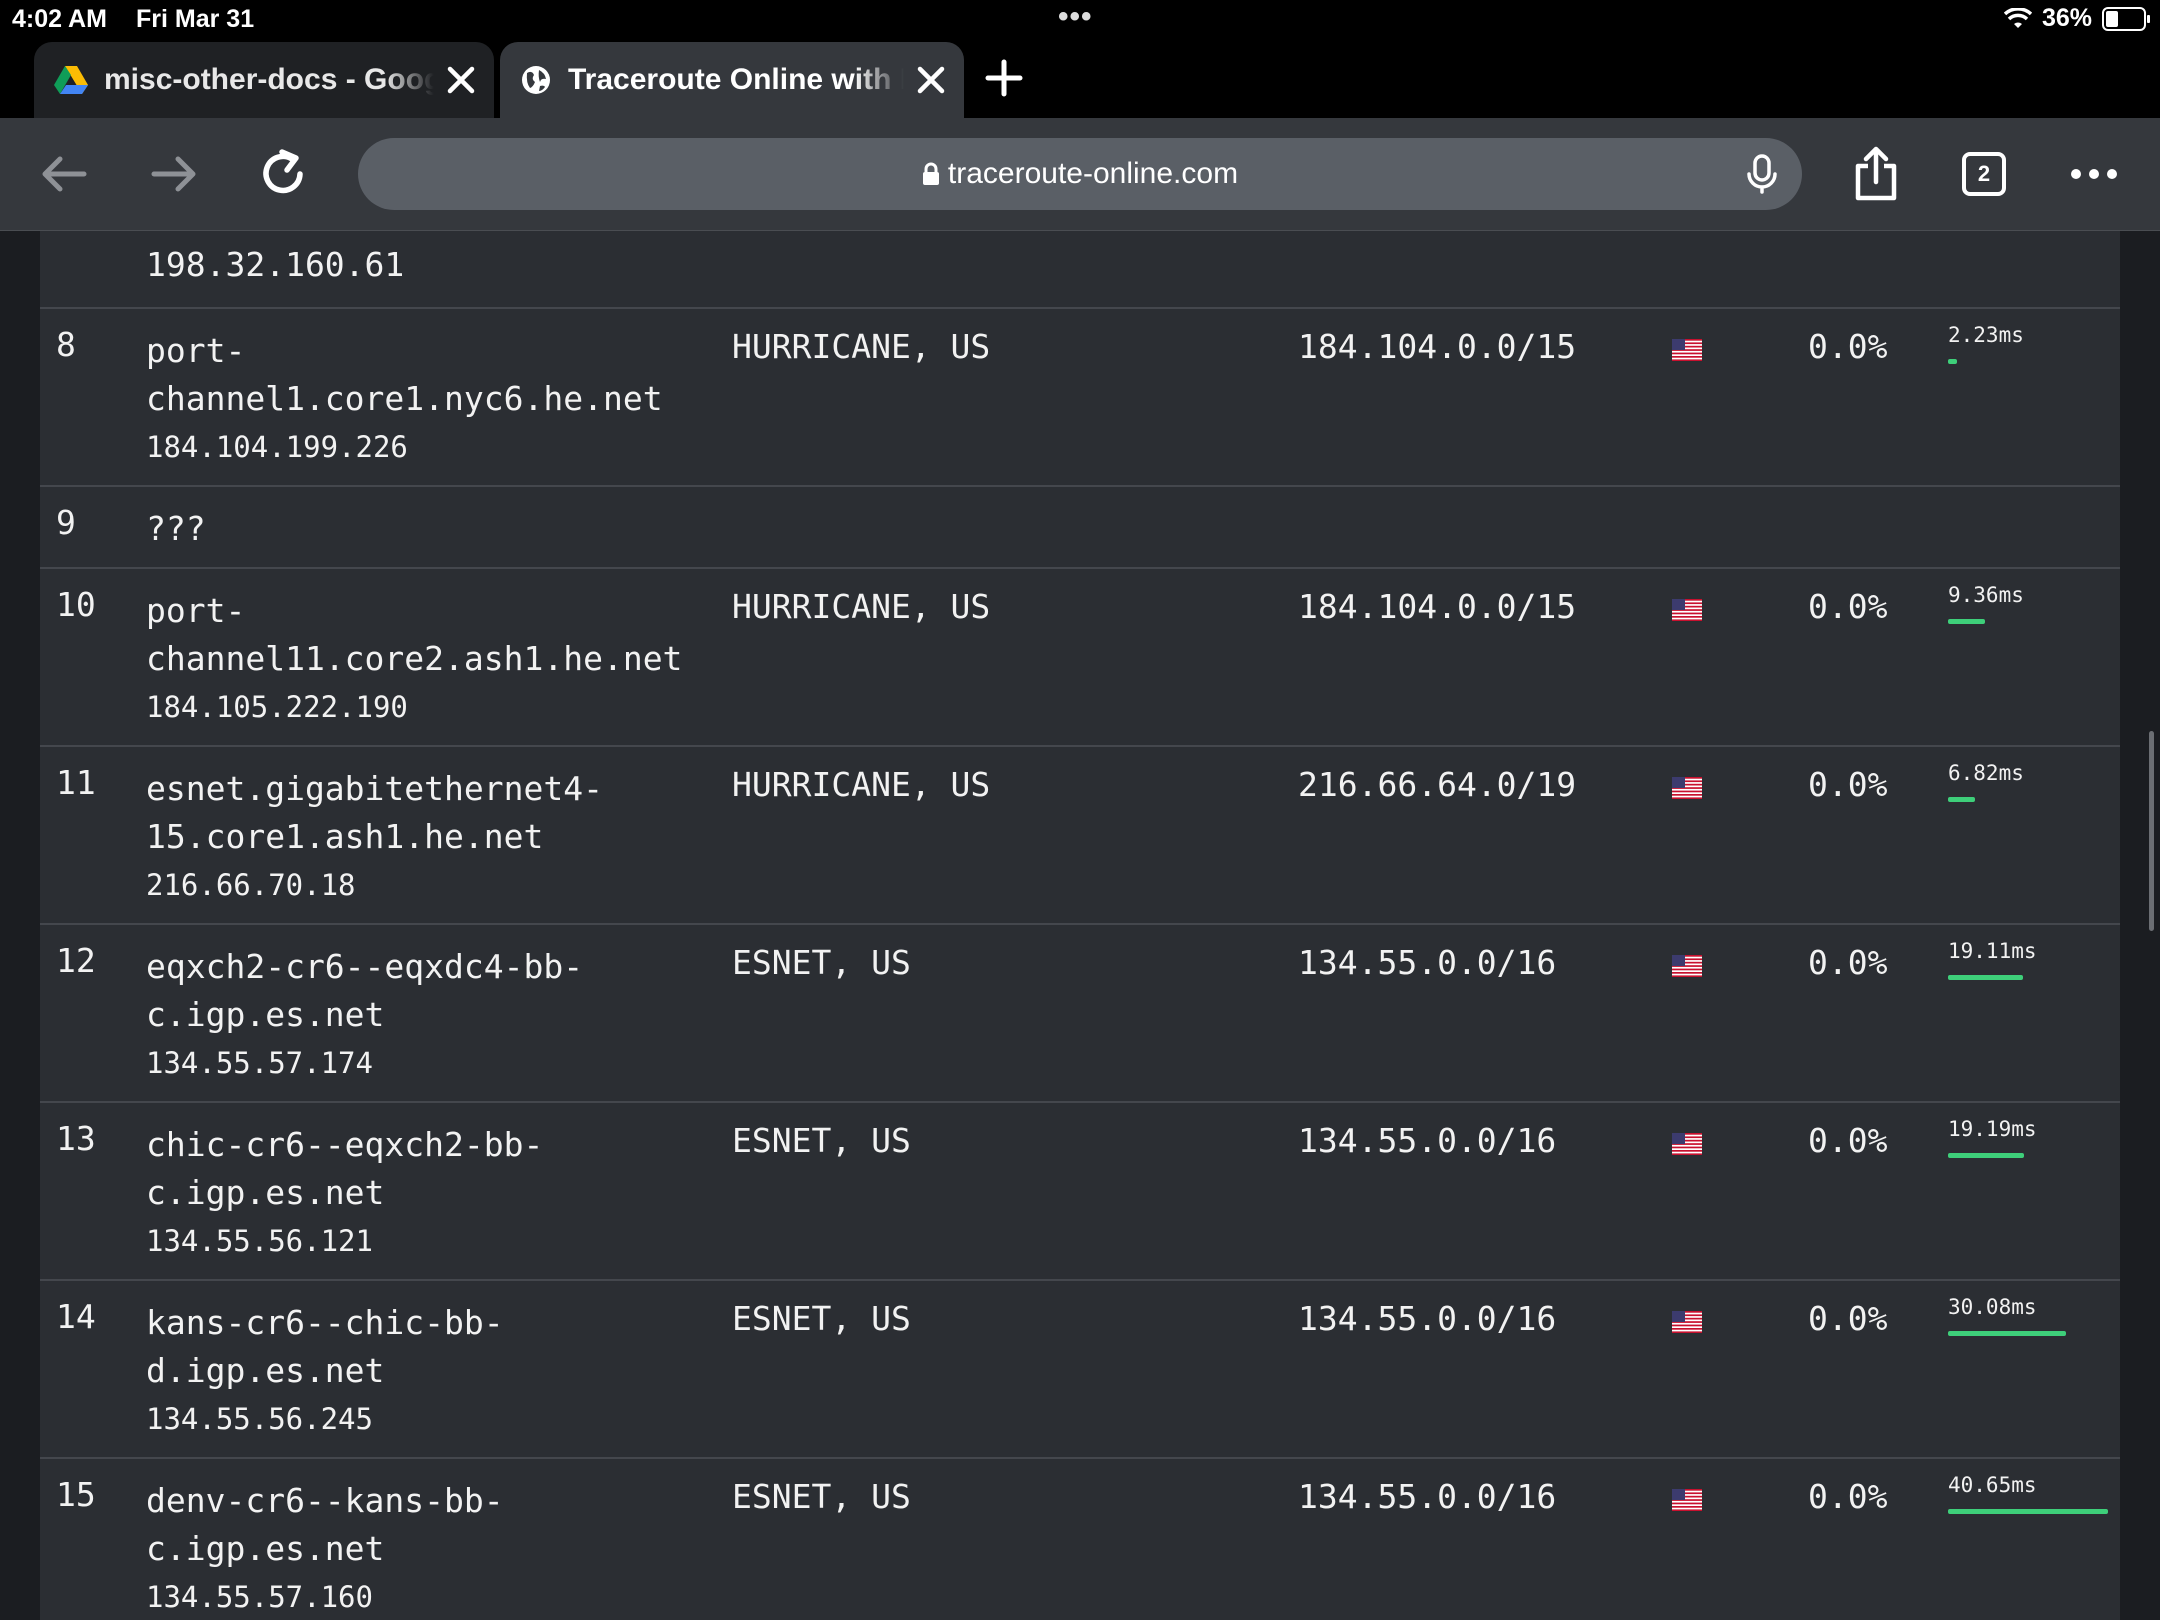 Image resolution: width=2160 pixels, height=1620 pixels. What do you see at coordinates (325, 1322) in the screenshot?
I see `hostname-line: kans-cr6--chic-bb-` at bounding box center [325, 1322].